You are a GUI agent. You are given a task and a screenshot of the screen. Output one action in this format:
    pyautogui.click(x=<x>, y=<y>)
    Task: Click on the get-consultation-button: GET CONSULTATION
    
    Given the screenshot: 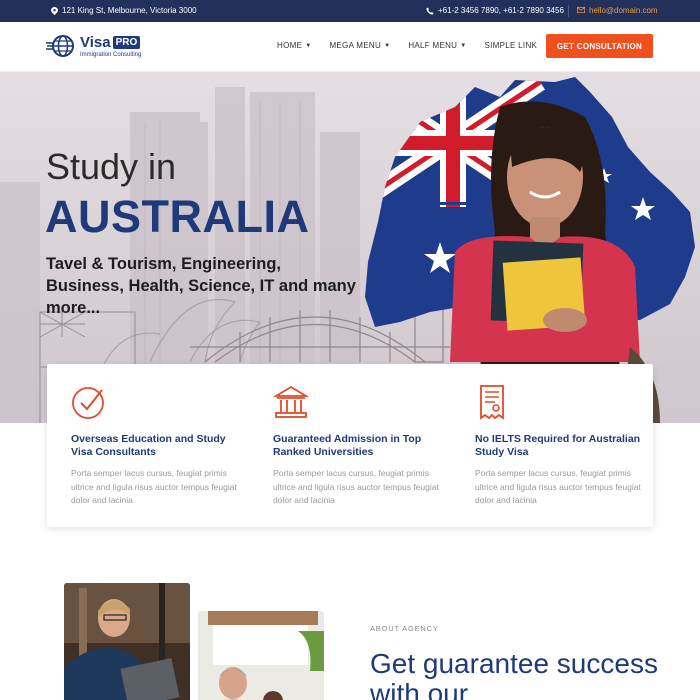 What is the action you would take?
    pyautogui.click(x=599, y=46)
    